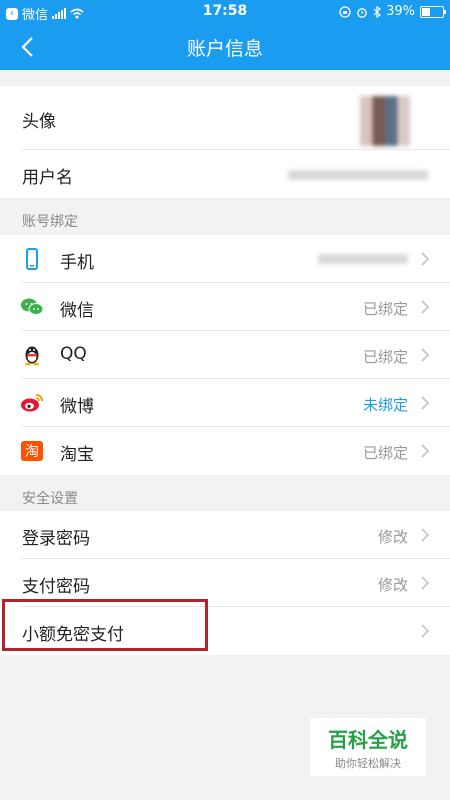 Image resolution: width=450 pixels, height=800 pixels. Describe the element at coordinates (32, 356) in the screenshot. I see `qq-icon` at that location.